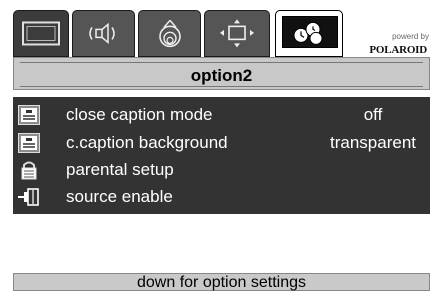 This screenshot has width=432, height=292. I want to click on screen-adjust-icon, so click(237, 32).